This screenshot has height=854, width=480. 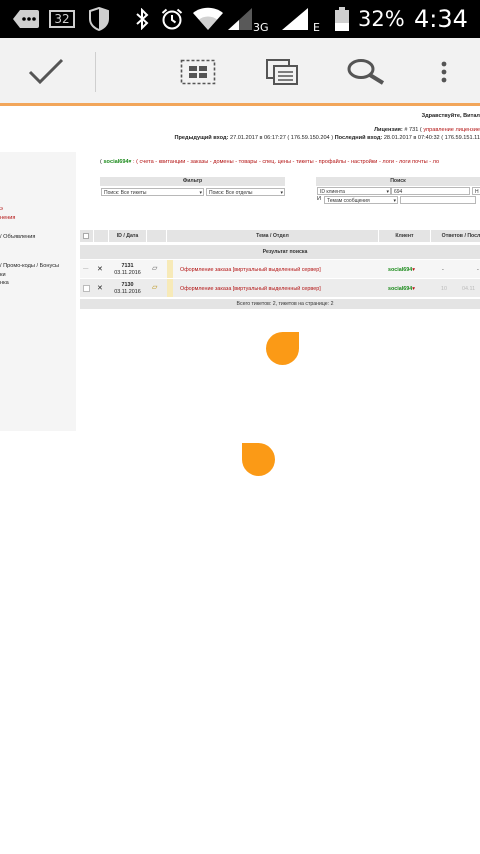 I want to click on column-answers: Ответов / Посл, so click(x=455, y=236).